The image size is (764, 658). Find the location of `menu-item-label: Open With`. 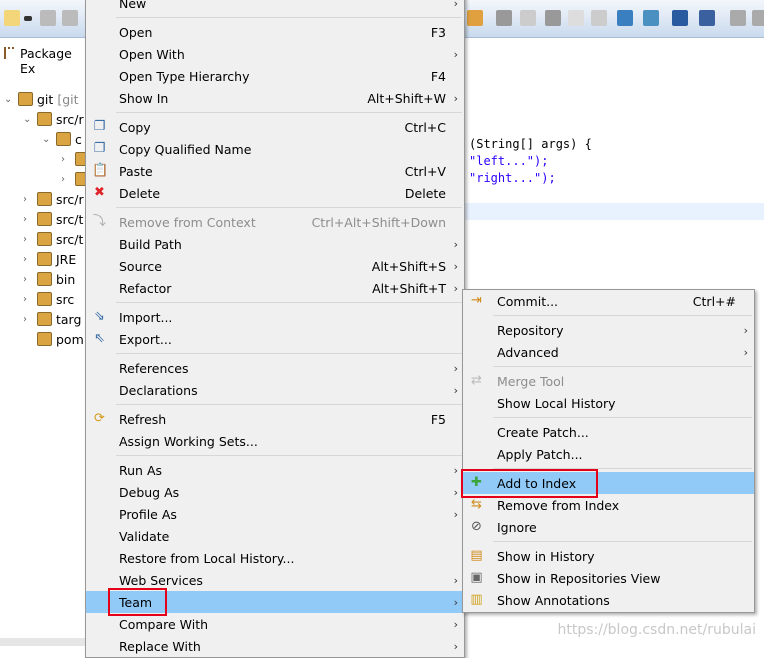

menu-item-label: Open With is located at coordinates (152, 54).